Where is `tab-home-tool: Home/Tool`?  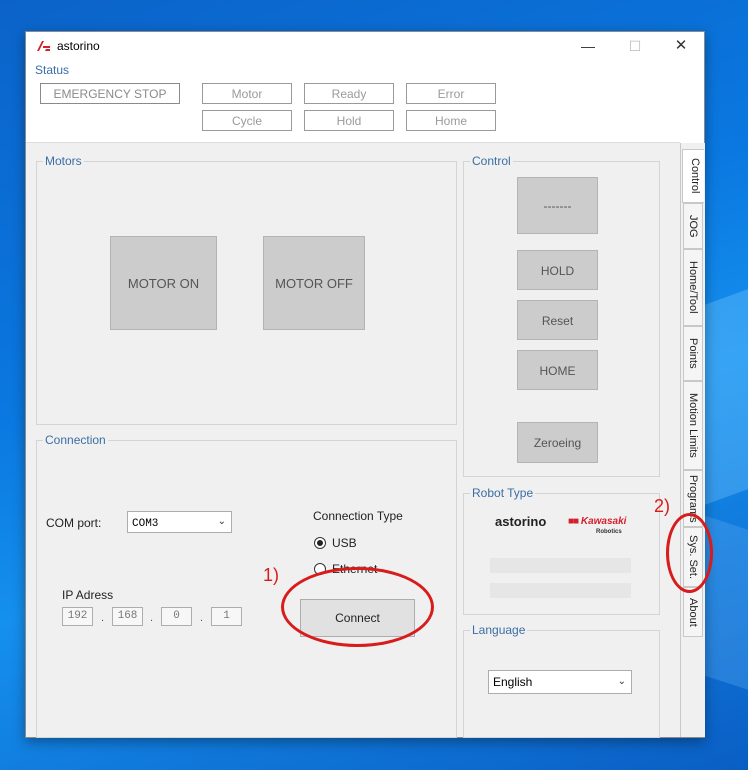
tab-home-tool: Home/Tool is located at coordinates (693, 287).